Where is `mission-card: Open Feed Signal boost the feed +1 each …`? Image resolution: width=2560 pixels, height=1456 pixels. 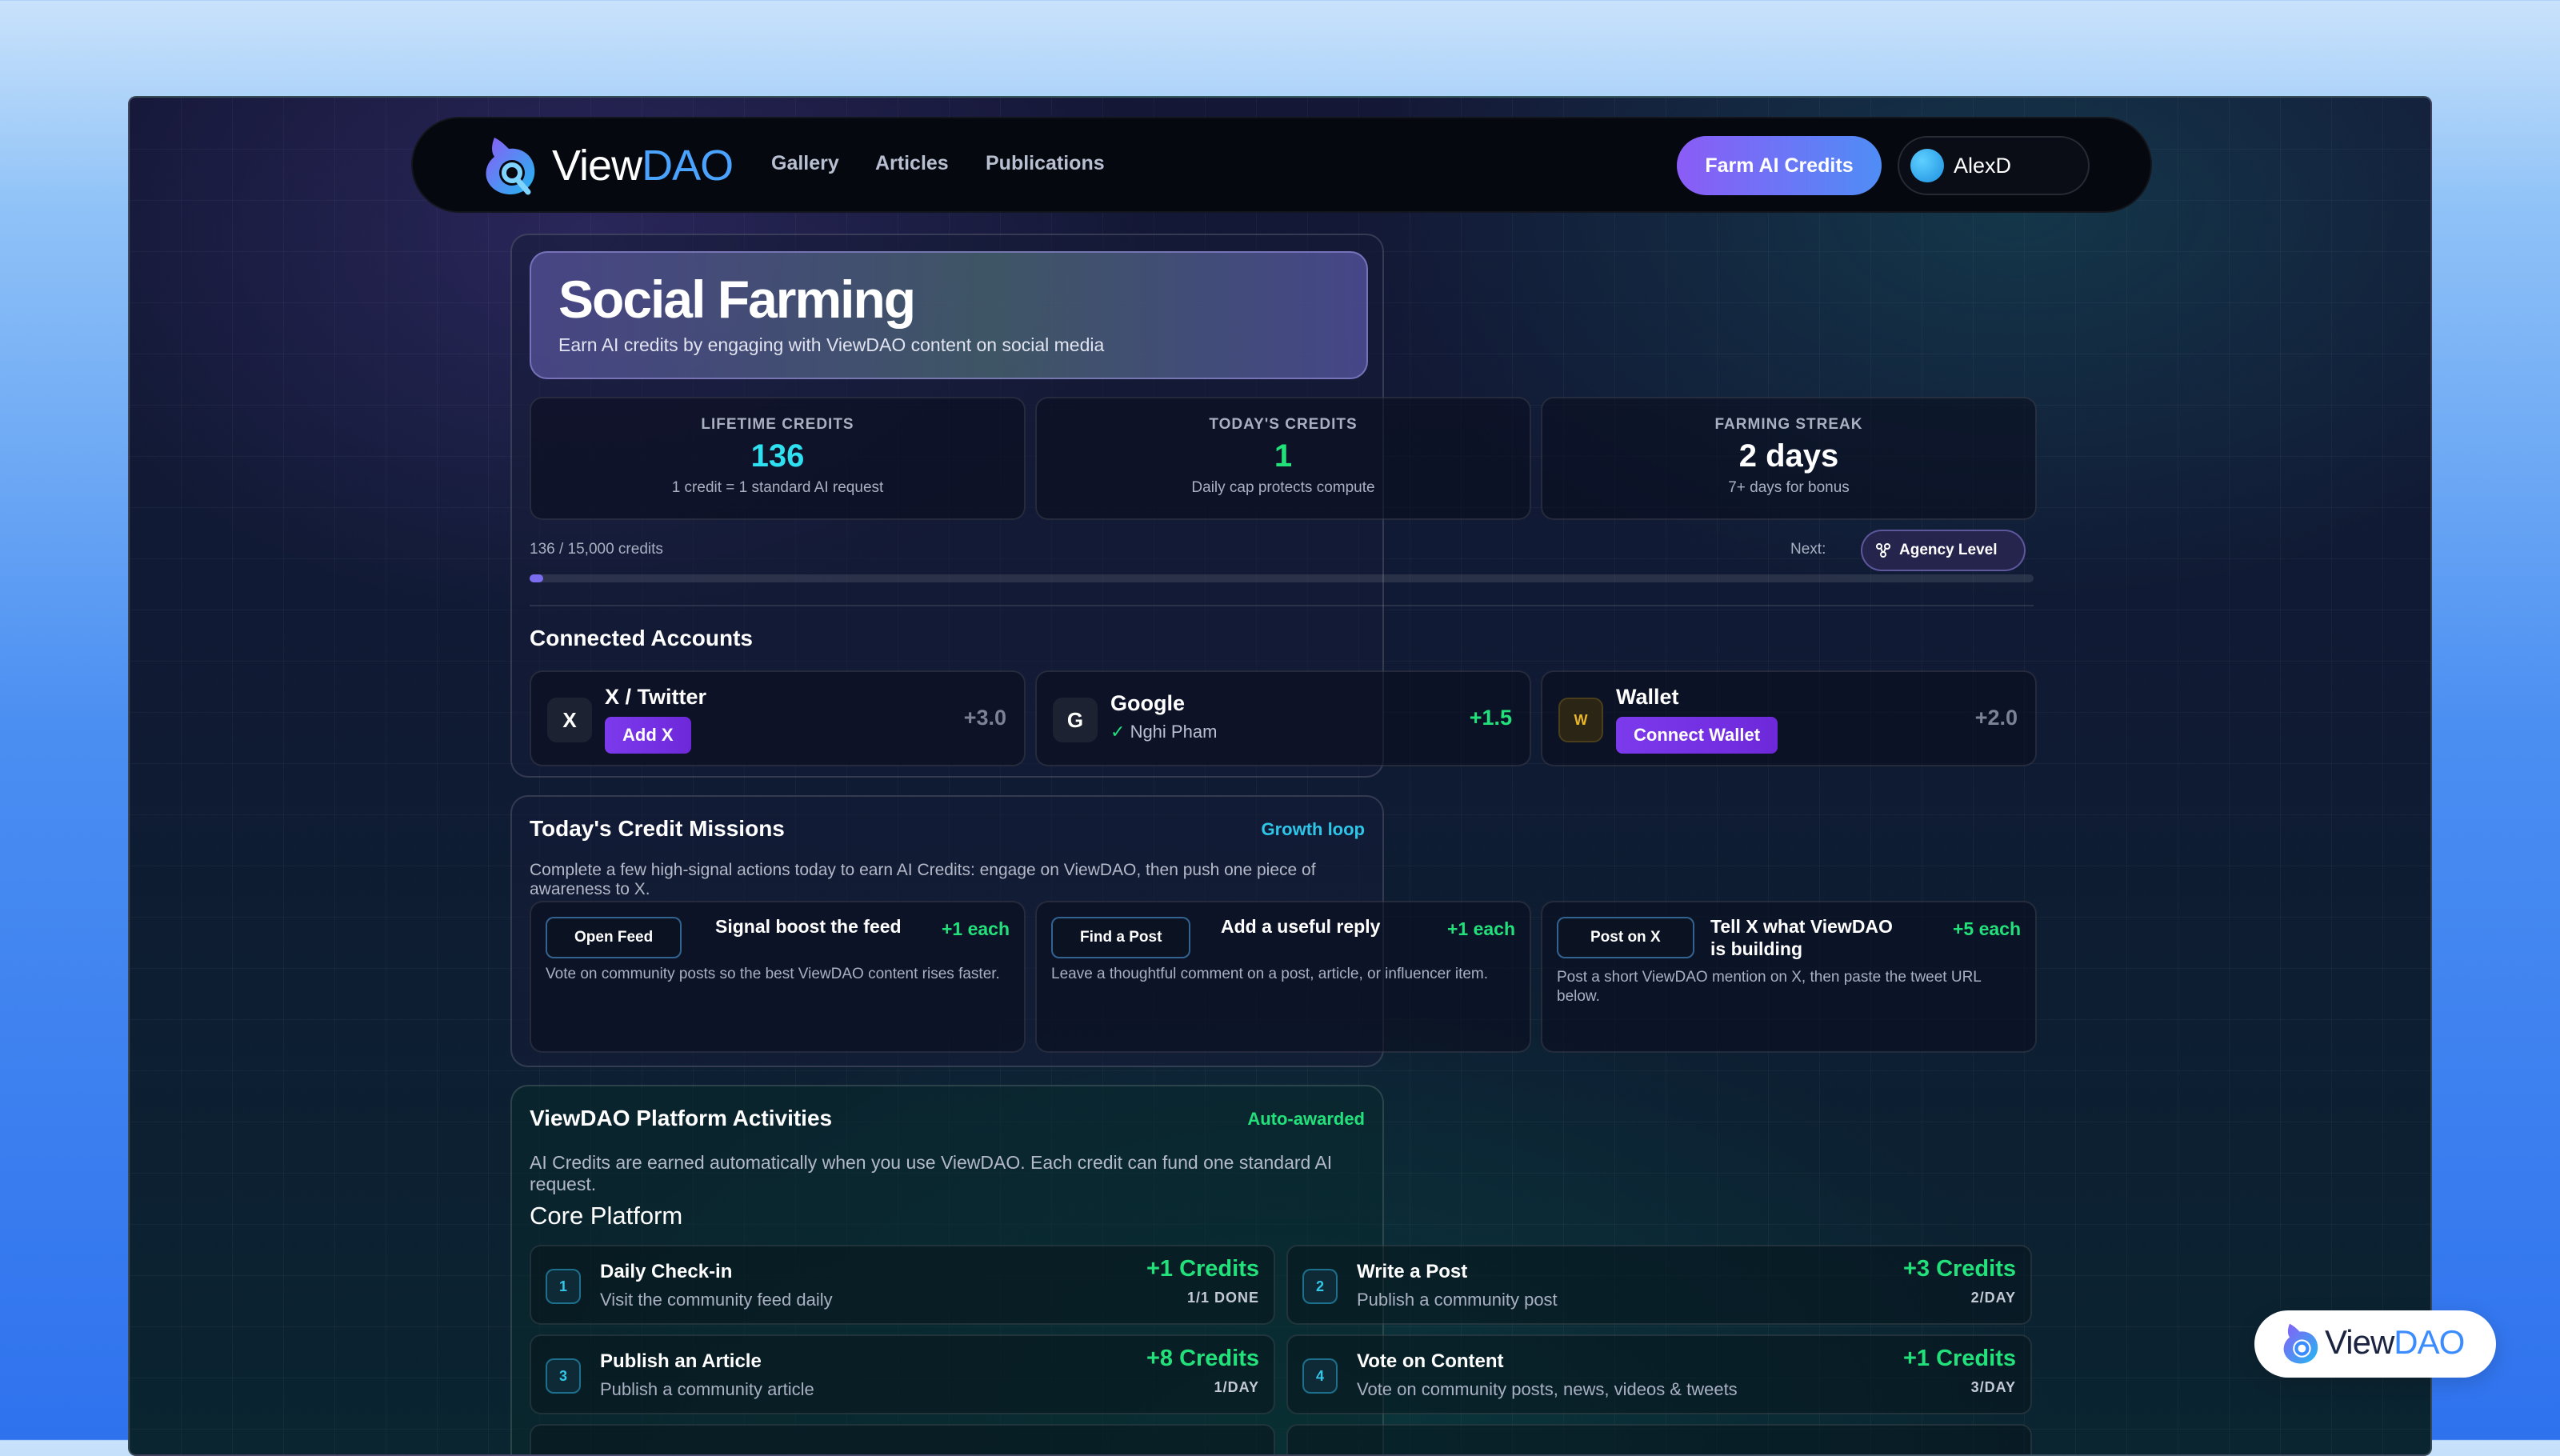
mission-card: Open Feed Signal boost the feed +1 each … is located at coordinates (778, 977).